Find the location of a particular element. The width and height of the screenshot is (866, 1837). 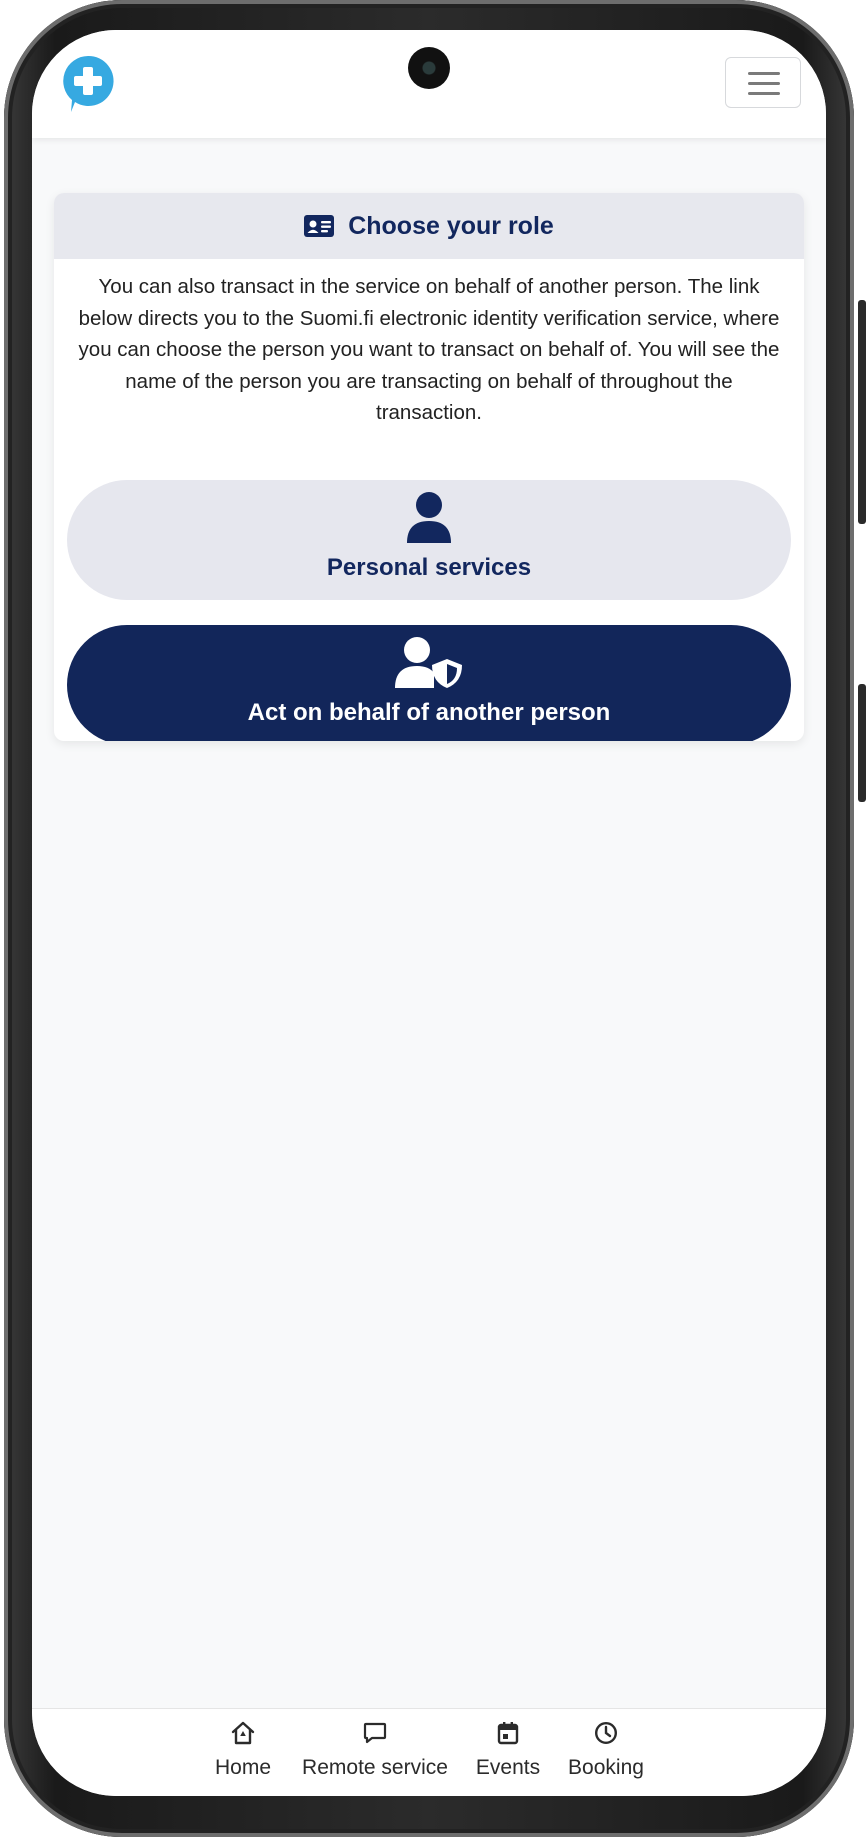

nav-item-events: Events is located at coordinates (508, 1752).